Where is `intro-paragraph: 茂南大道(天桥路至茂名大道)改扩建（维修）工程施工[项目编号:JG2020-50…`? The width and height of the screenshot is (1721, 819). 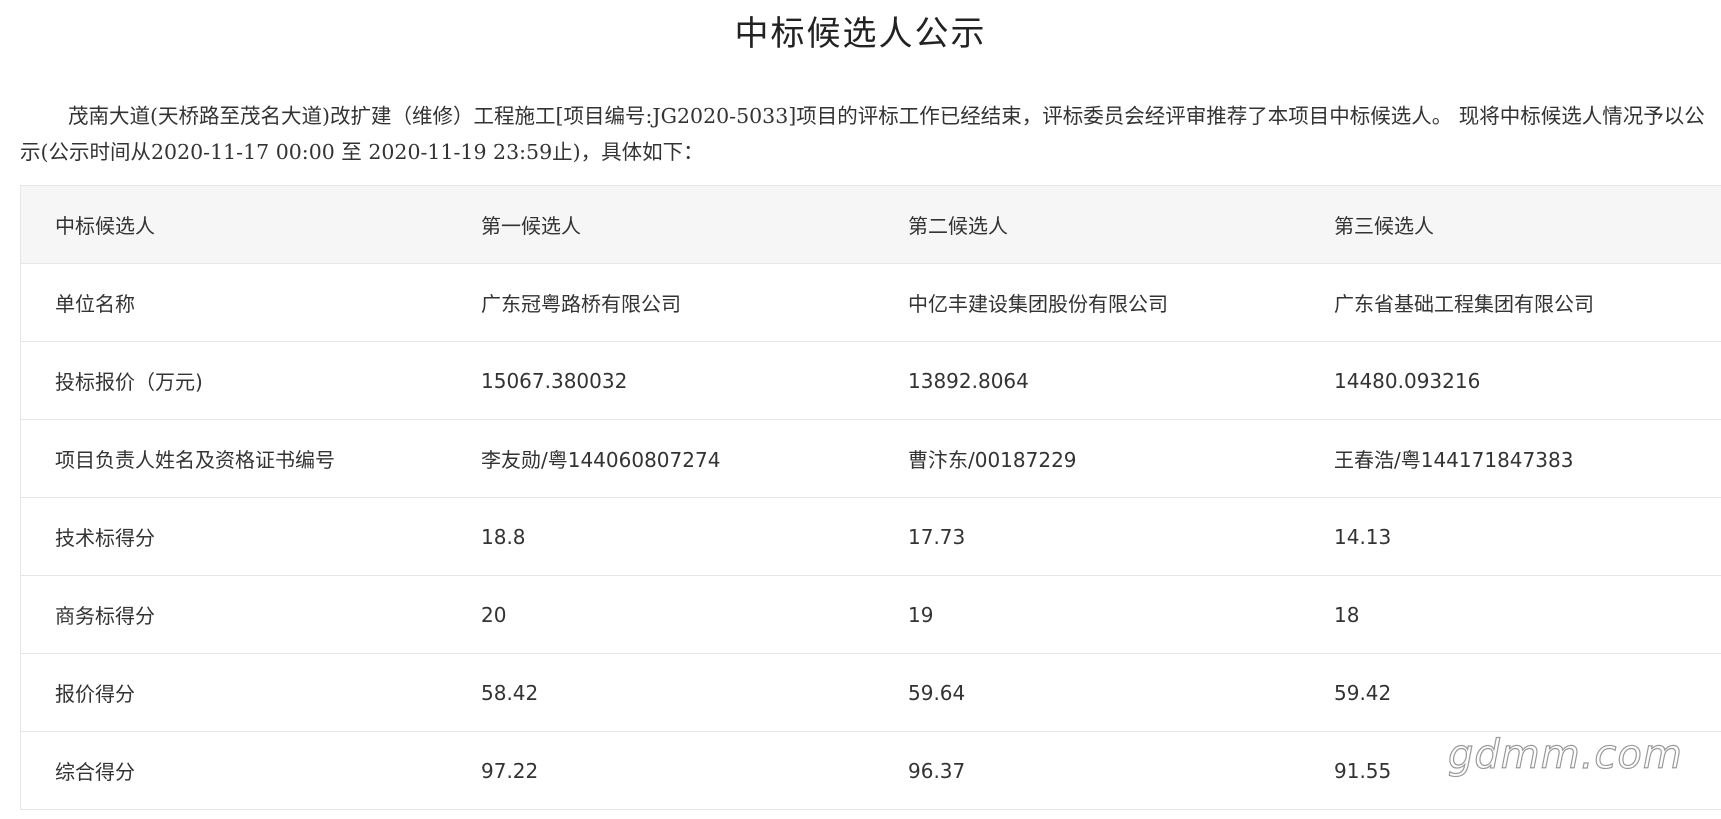
intro-paragraph: 茂南大道(天桥路至茂名大道)改扩建（维修）工程施工[项目编号:JG2020-50… is located at coordinates (862, 134).